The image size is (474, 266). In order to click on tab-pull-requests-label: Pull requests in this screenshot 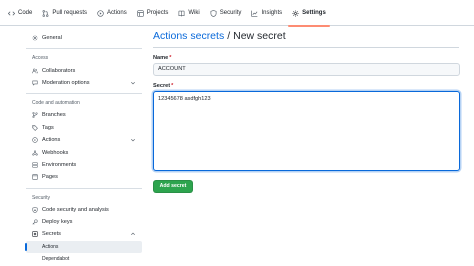, I will do `click(70, 13)`.